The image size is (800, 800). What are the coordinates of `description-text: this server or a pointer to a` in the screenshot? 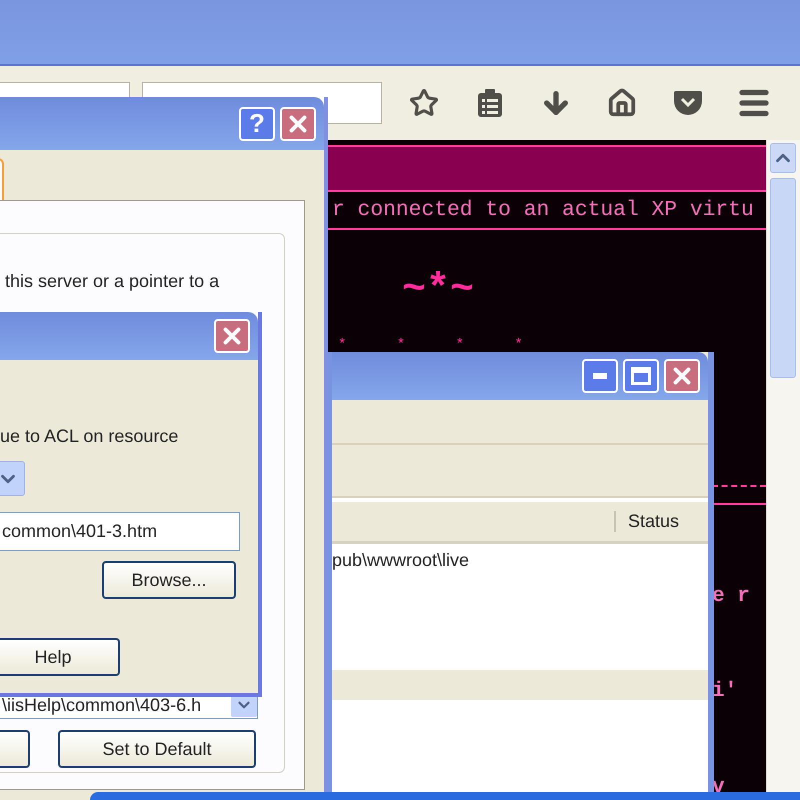 It's located at (112, 281).